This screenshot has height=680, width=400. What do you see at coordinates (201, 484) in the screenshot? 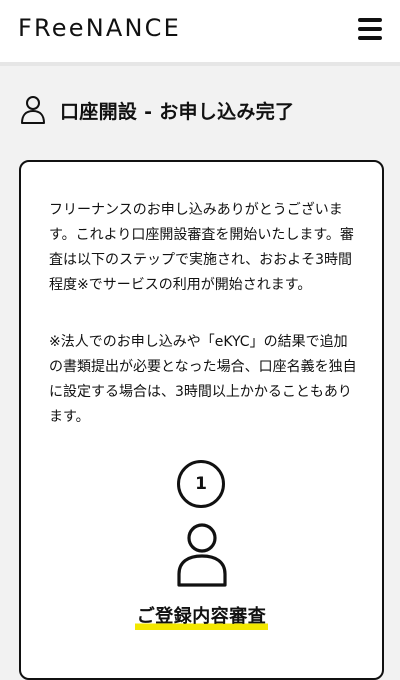
I see `step-number-badge: 1` at bounding box center [201, 484].